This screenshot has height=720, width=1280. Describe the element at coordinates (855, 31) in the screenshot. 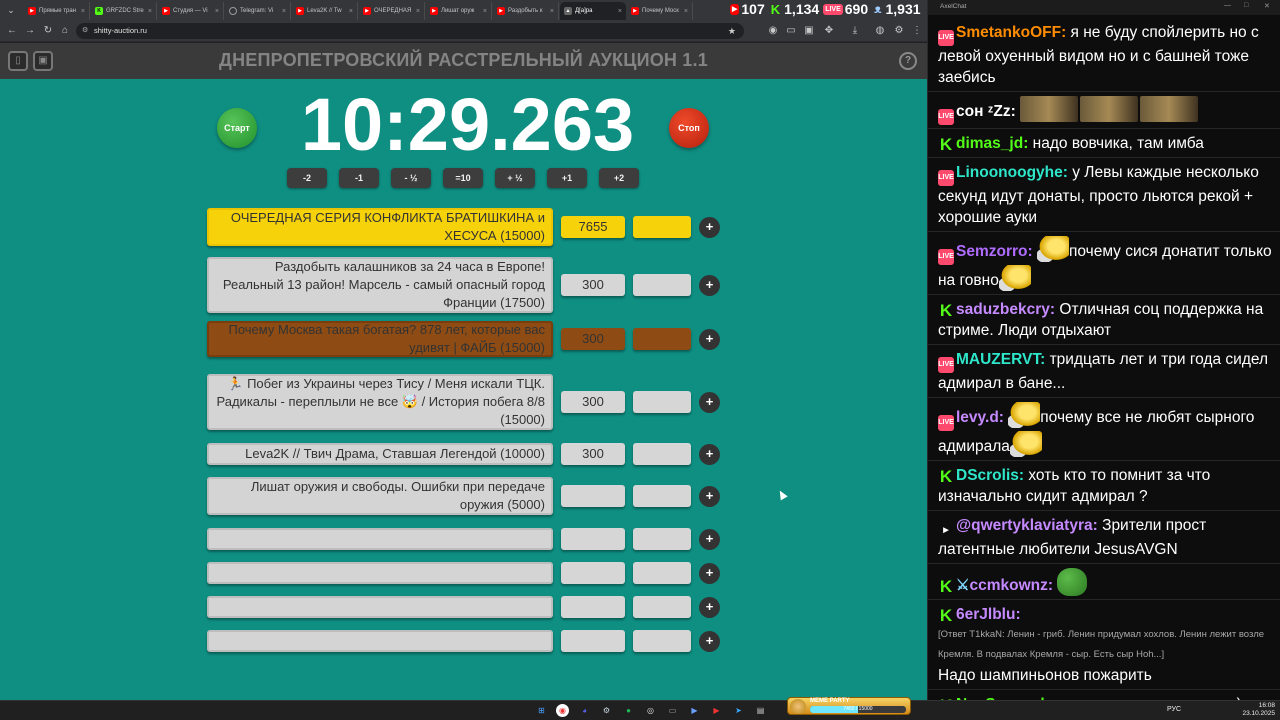

I see `download-icon: ⤓` at that location.